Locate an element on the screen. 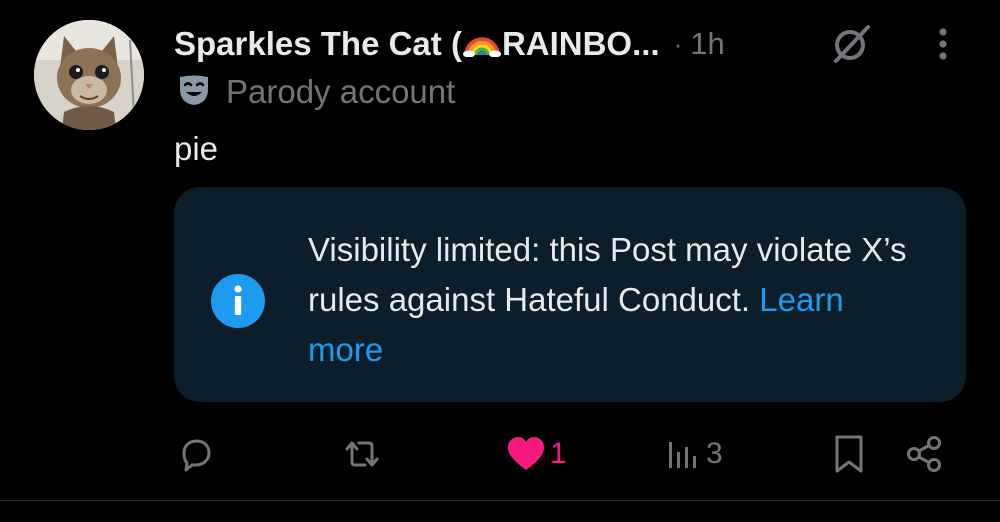 The height and width of the screenshot is (522, 1000). parody-label-row: Parody account is located at coordinates (315, 92).